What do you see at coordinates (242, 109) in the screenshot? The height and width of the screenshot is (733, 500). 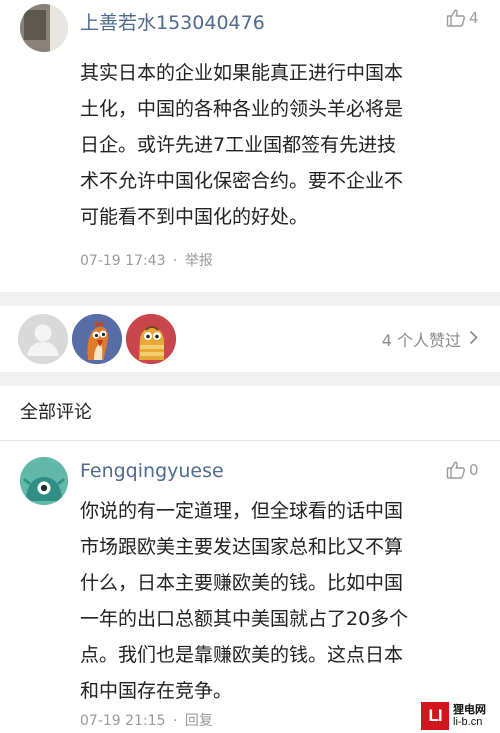 I see `comment-line: 土化，中国的各种各业的领头羊必将是` at bounding box center [242, 109].